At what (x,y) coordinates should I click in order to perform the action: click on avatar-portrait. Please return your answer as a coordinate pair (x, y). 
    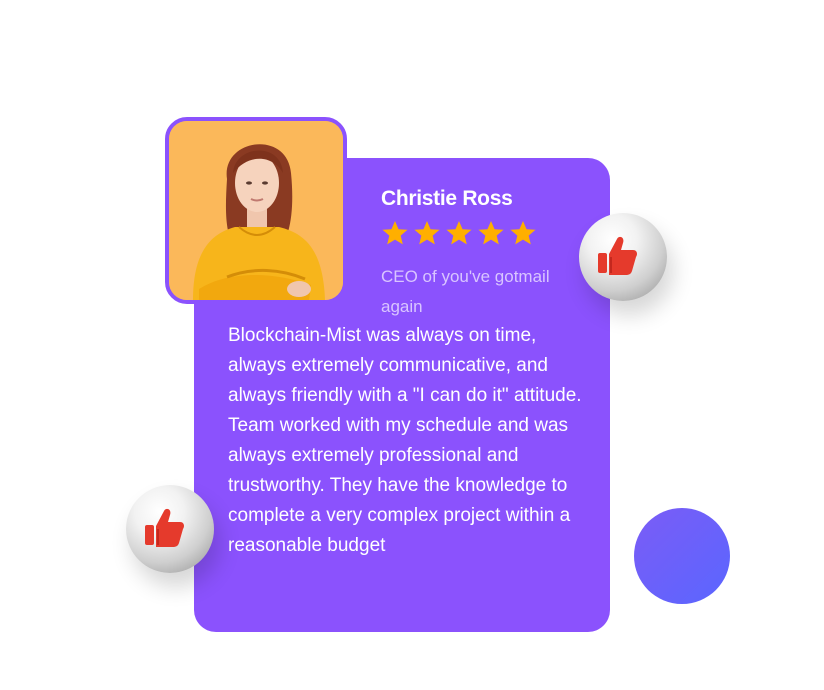
    Looking at the image, I should click on (256, 210).